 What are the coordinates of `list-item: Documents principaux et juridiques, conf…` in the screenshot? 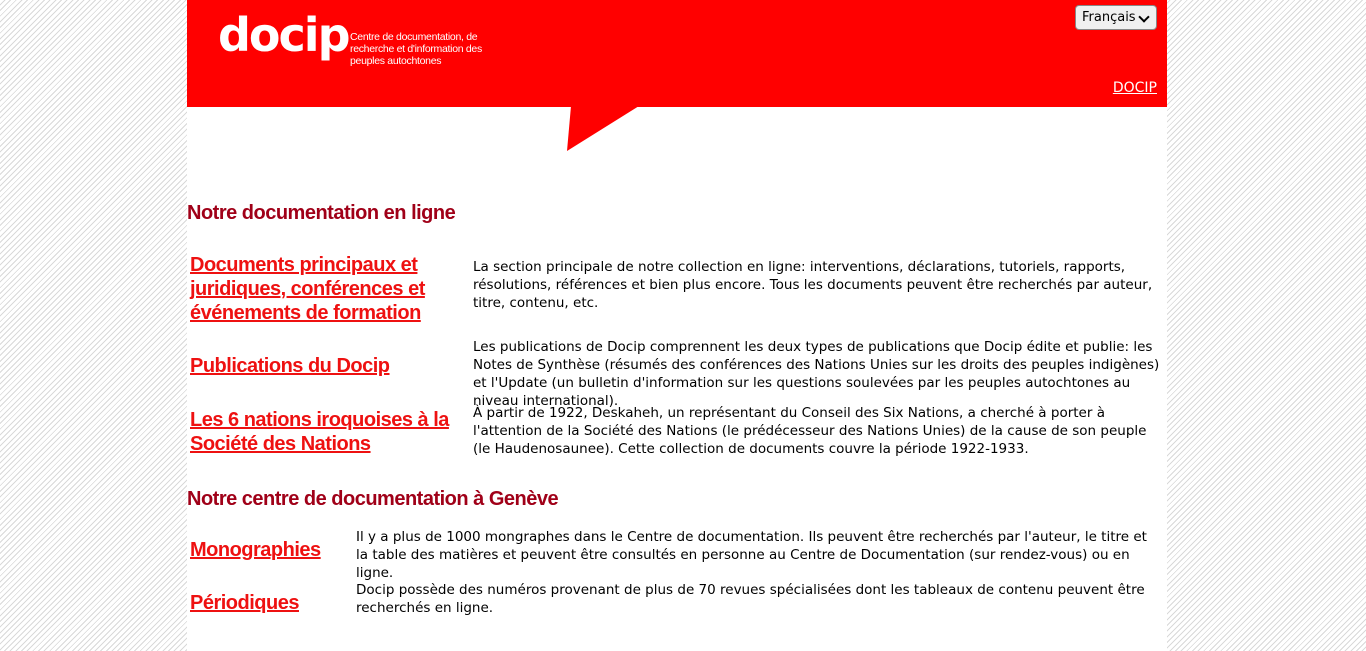 It's located at (671, 289).